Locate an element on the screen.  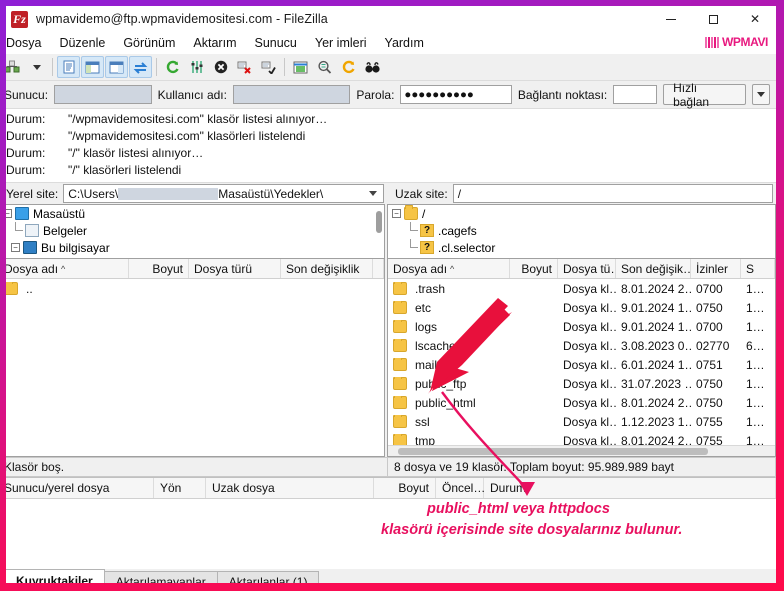
cell-name: .trash is located at coordinates (449, 288).